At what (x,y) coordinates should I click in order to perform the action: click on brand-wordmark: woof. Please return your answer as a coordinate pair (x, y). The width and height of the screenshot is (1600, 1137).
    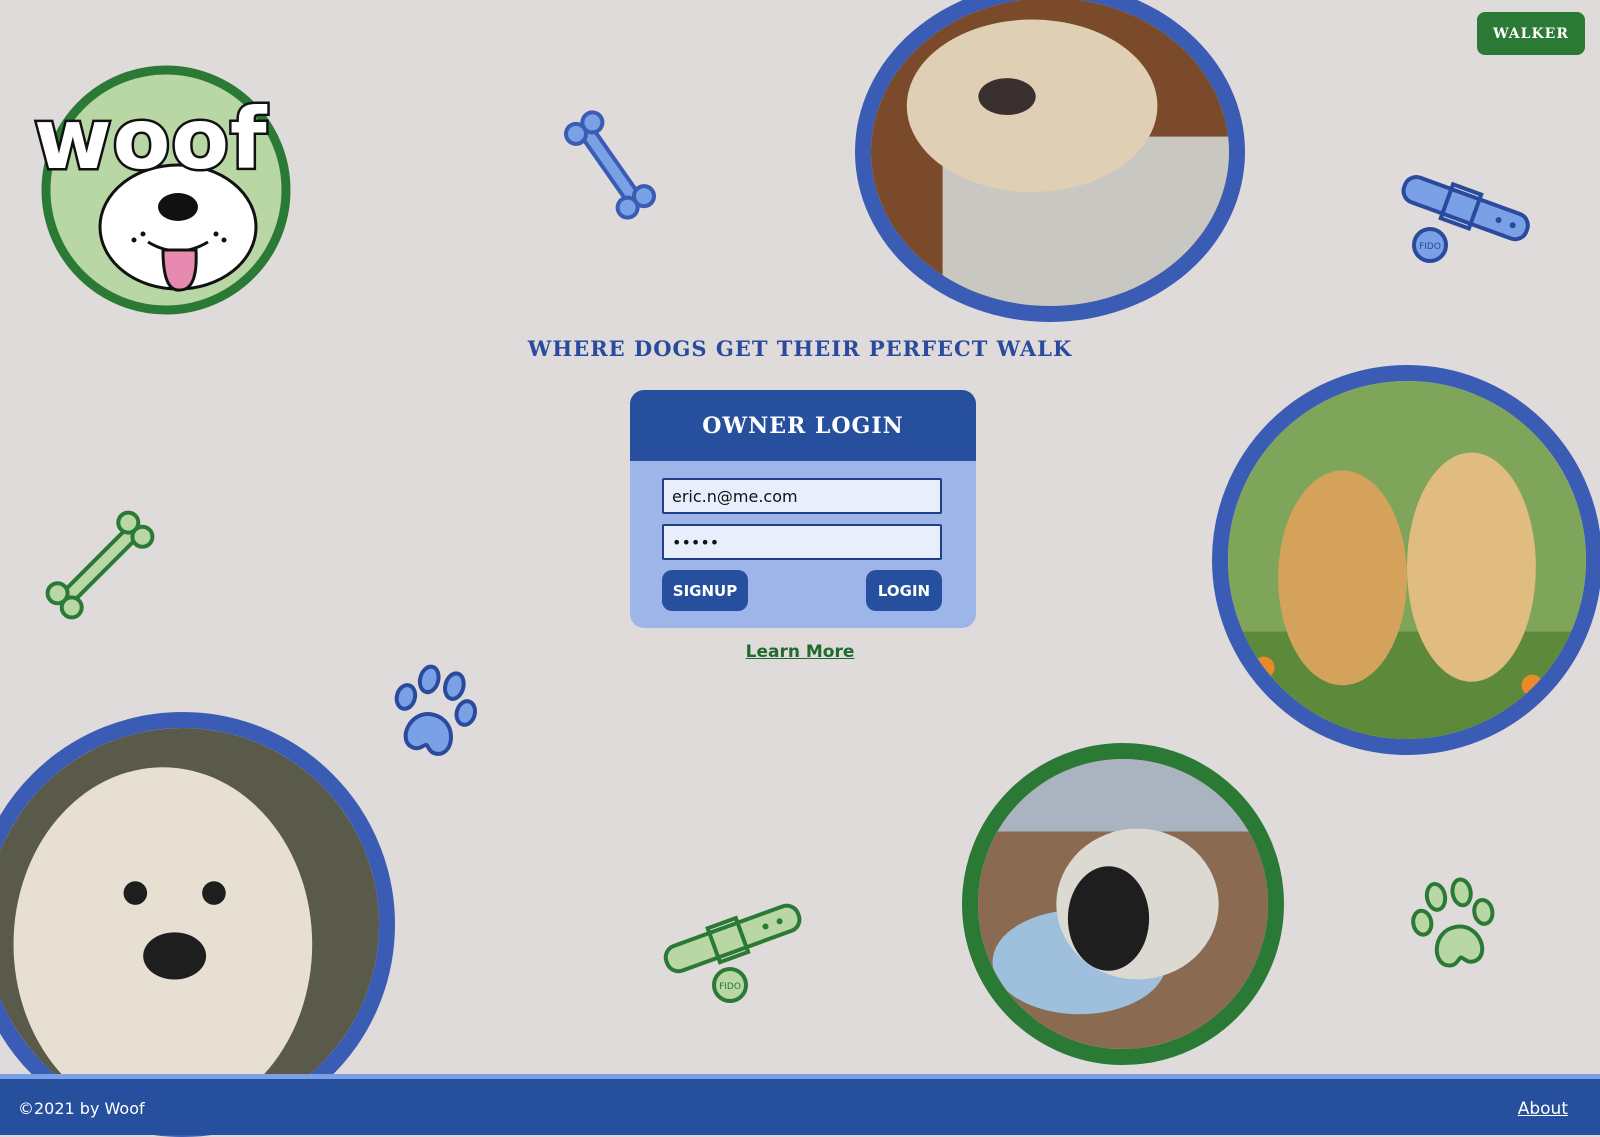
    Looking at the image, I should click on (151, 139).